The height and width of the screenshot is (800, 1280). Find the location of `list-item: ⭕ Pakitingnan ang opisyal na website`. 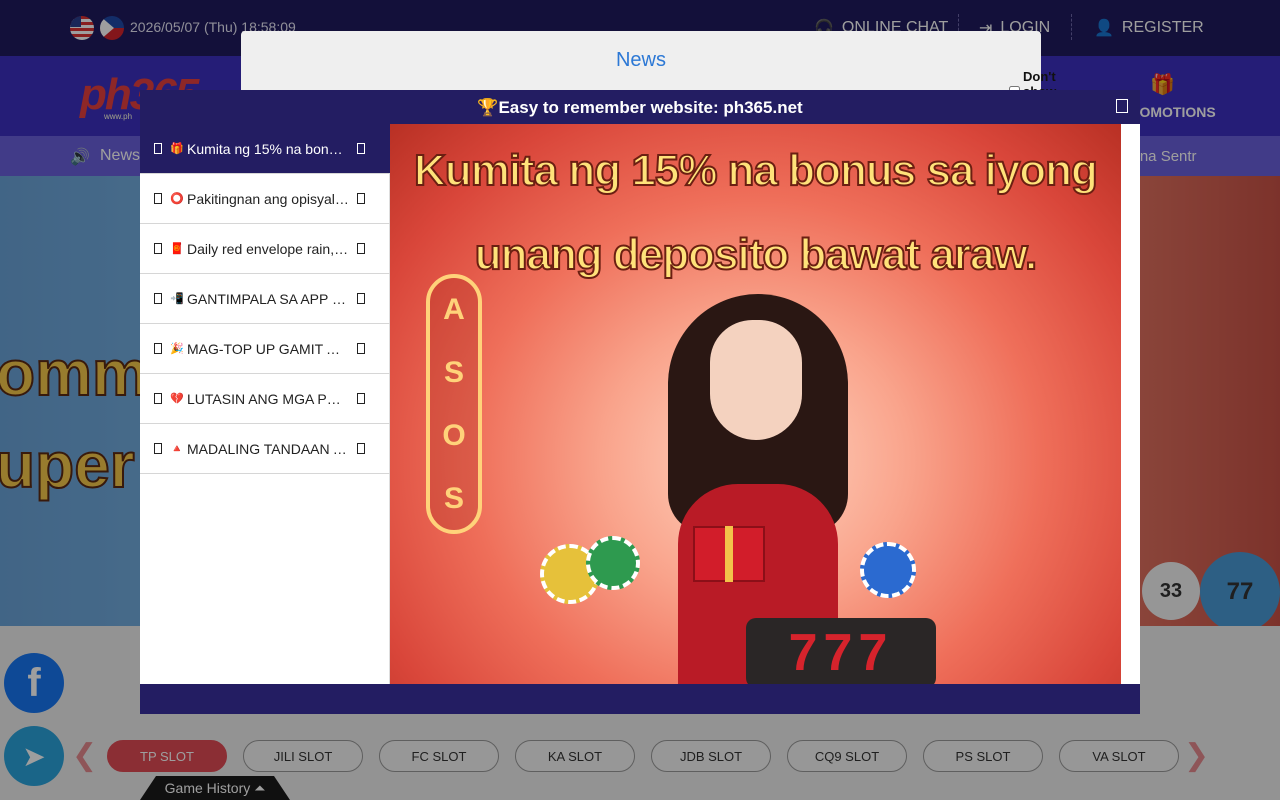

list-item: ⭕ Pakitingnan ang opisyal na website is located at coordinates (265, 199).